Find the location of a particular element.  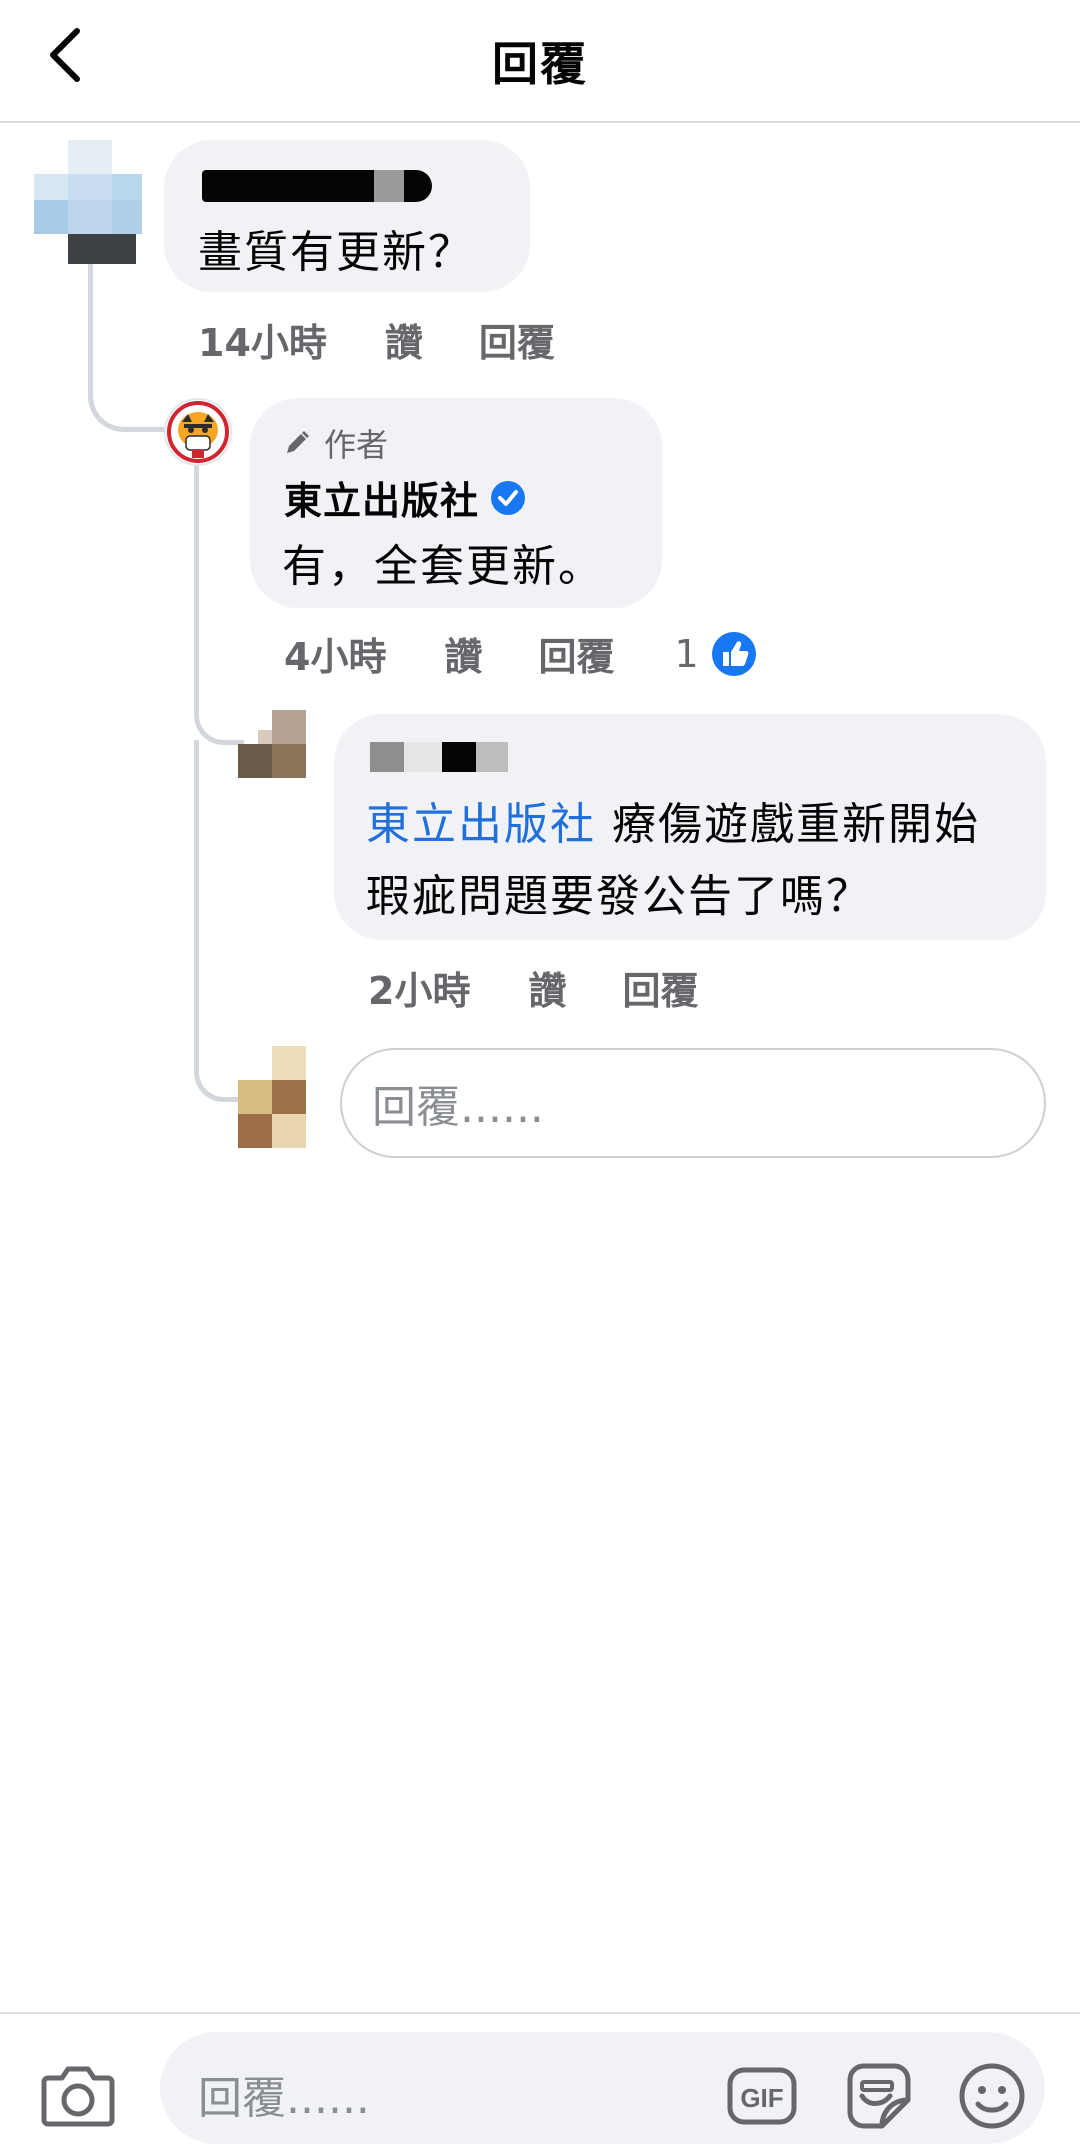

camera-icon is located at coordinates (78, 2096).